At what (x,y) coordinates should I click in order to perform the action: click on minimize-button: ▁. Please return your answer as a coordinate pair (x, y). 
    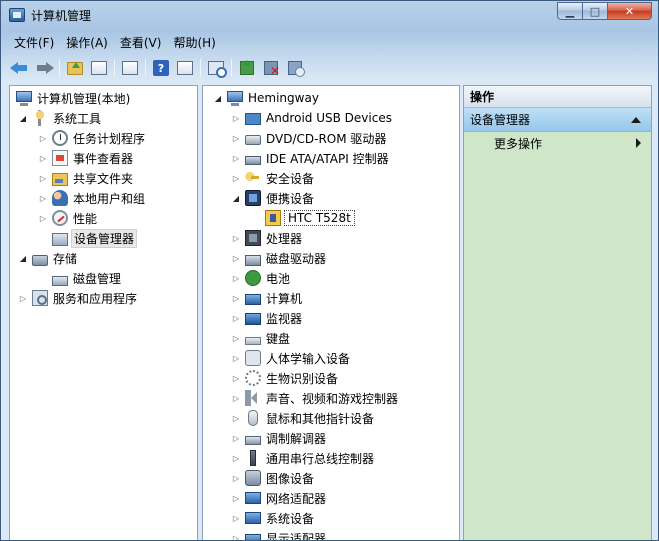
    Looking at the image, I should click on (570, 11).